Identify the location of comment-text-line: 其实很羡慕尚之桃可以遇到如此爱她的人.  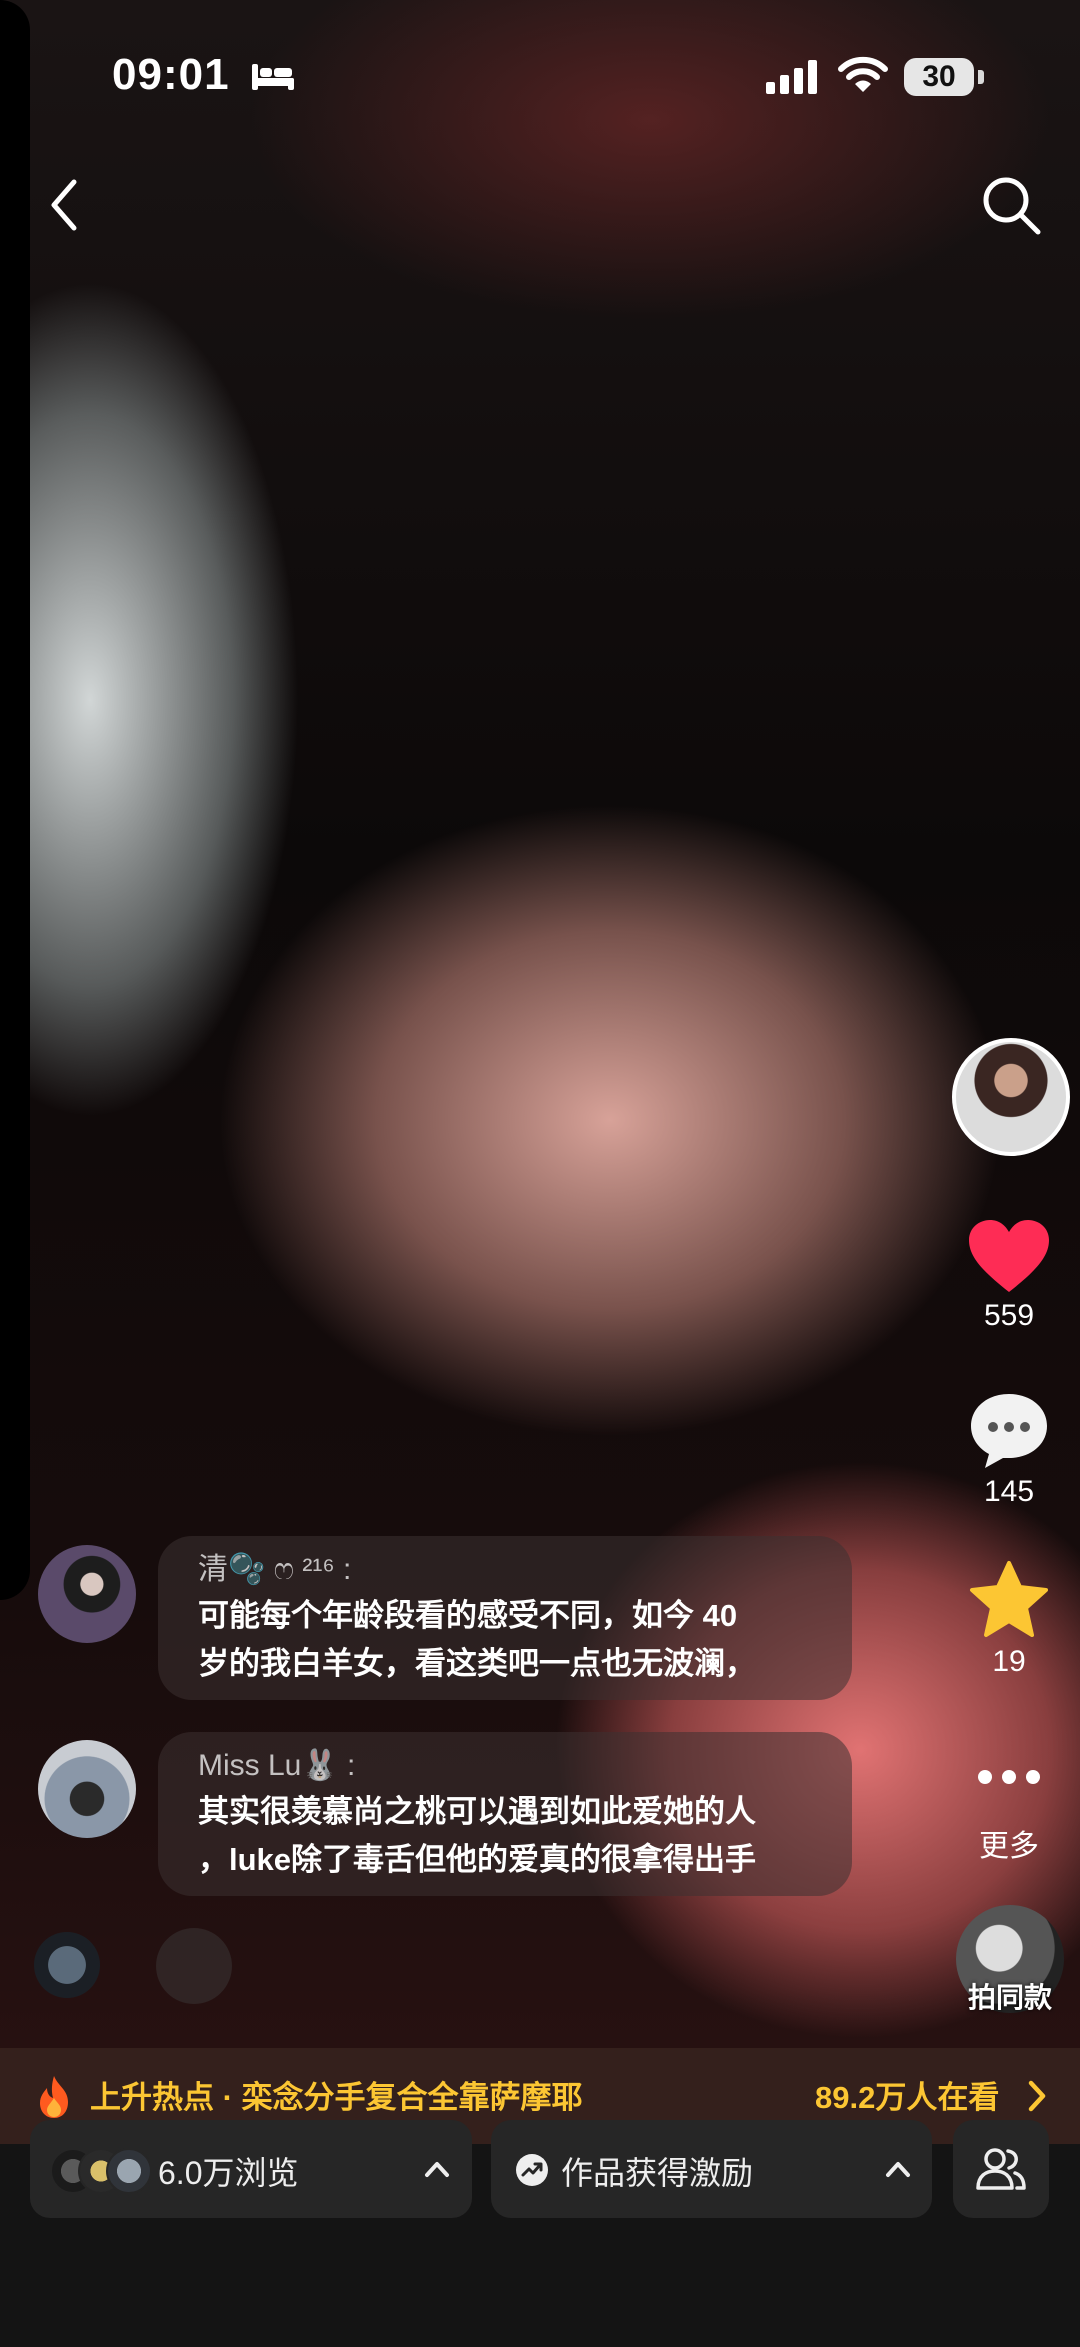
(477, 1811).